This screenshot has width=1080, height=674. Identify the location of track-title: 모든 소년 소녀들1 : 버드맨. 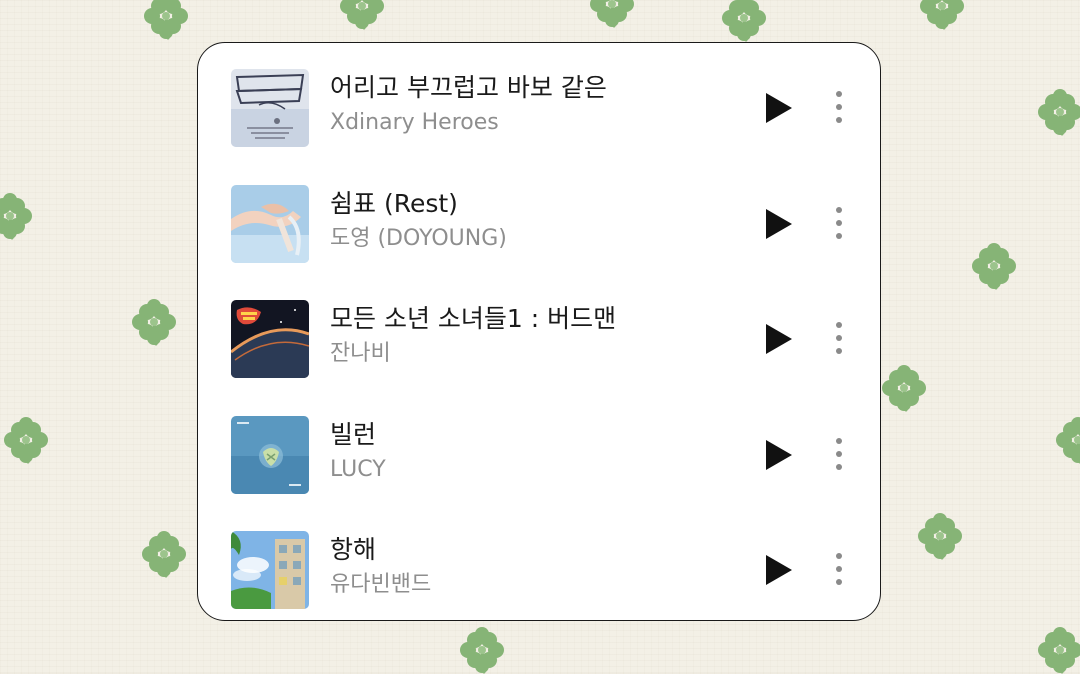
(473, 318).